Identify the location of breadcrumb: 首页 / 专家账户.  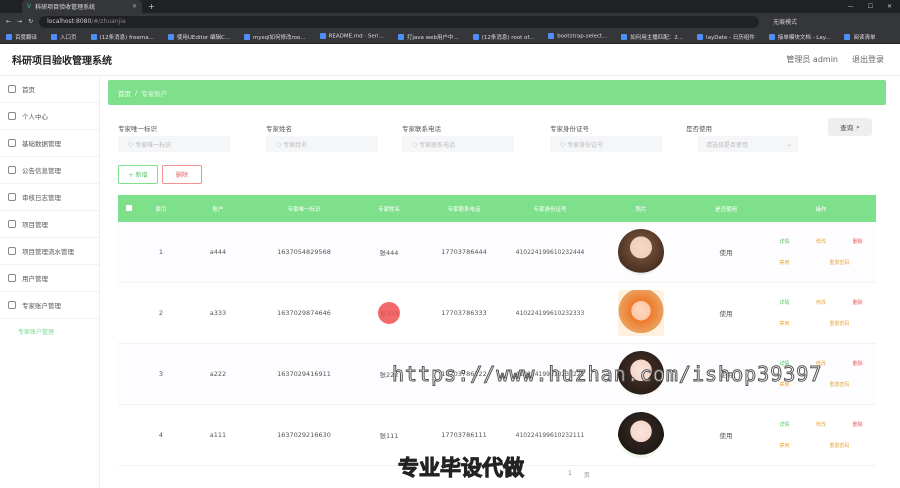
(497, 92).